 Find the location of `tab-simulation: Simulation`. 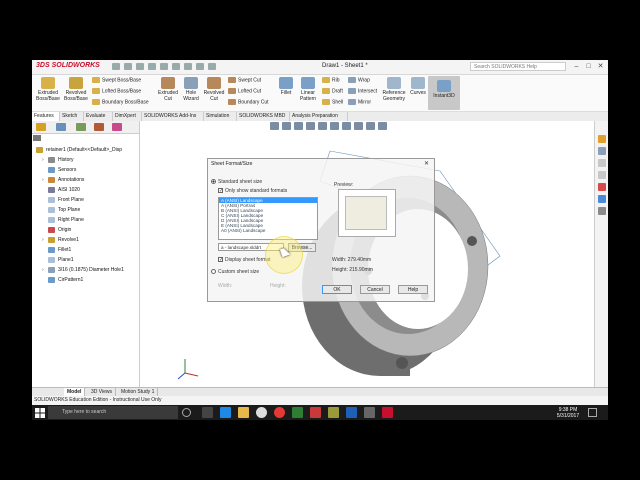

tab-simulation: Simulation is located at coordinates (220, 116).